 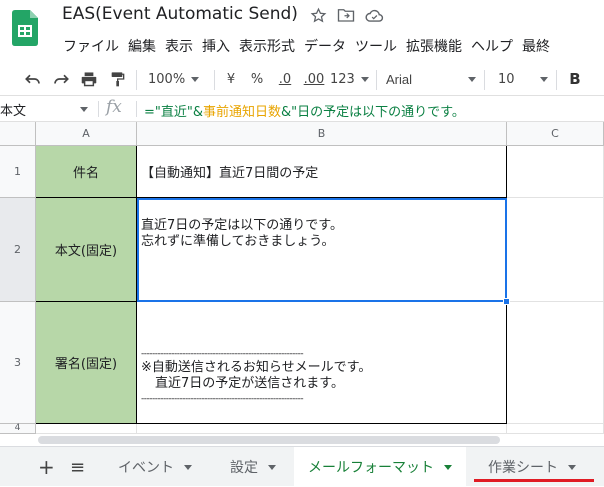 I want to click on more-formats-button: 123, so click(x=350, y=79).